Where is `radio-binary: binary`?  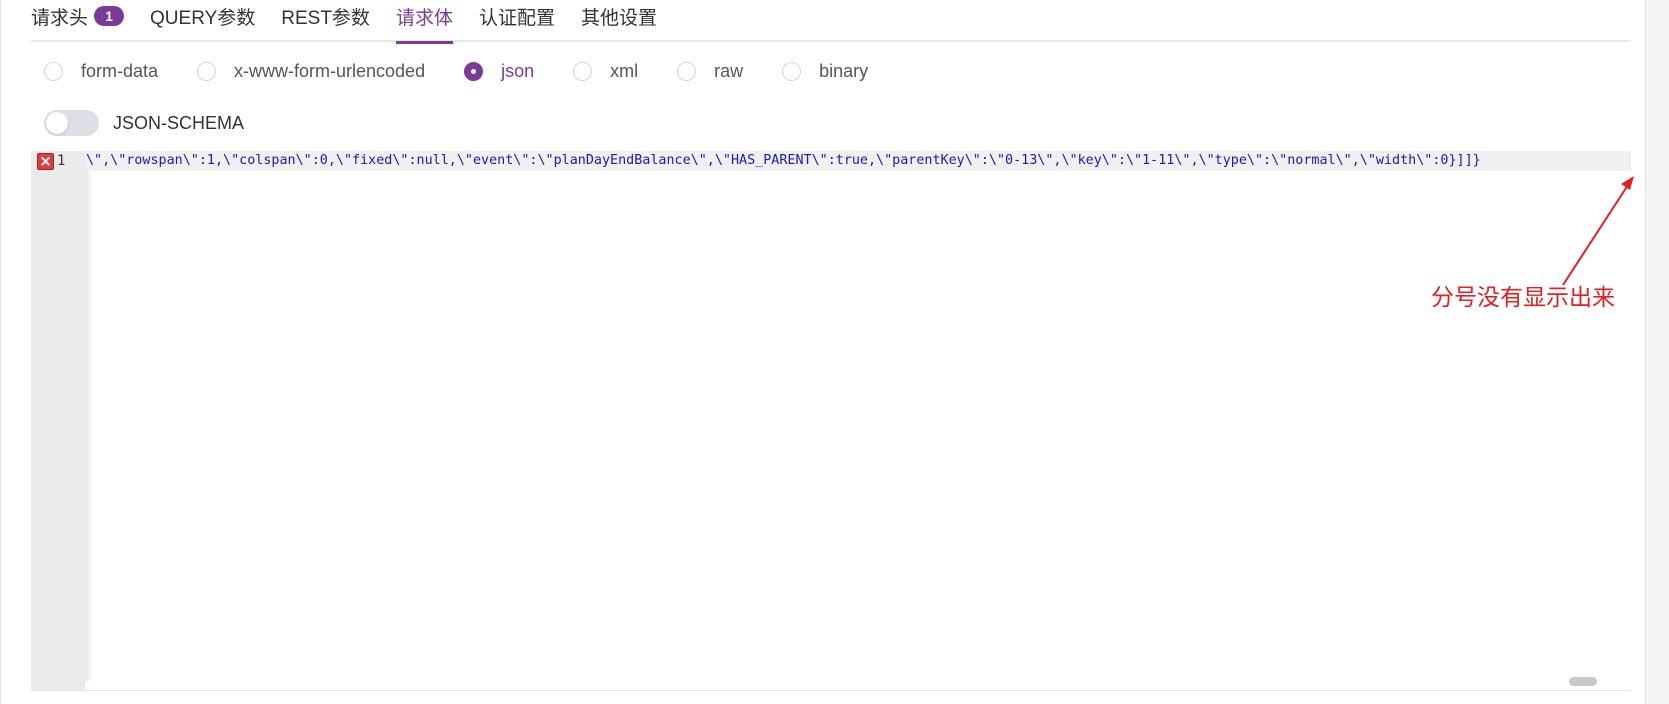
radio-binary: binary is located at coordinates (825, 71).